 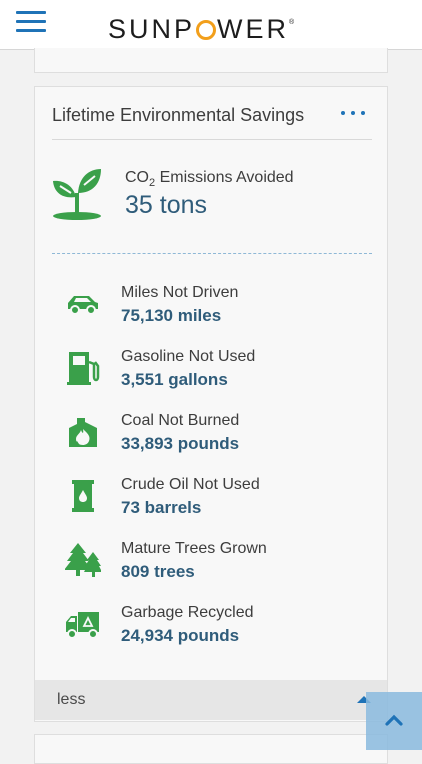 What do you see at coordinates (224, 177) in the screenshot?
I see `co2-label-suffix: Emissions Avoided` at bounding box center [224, 177].